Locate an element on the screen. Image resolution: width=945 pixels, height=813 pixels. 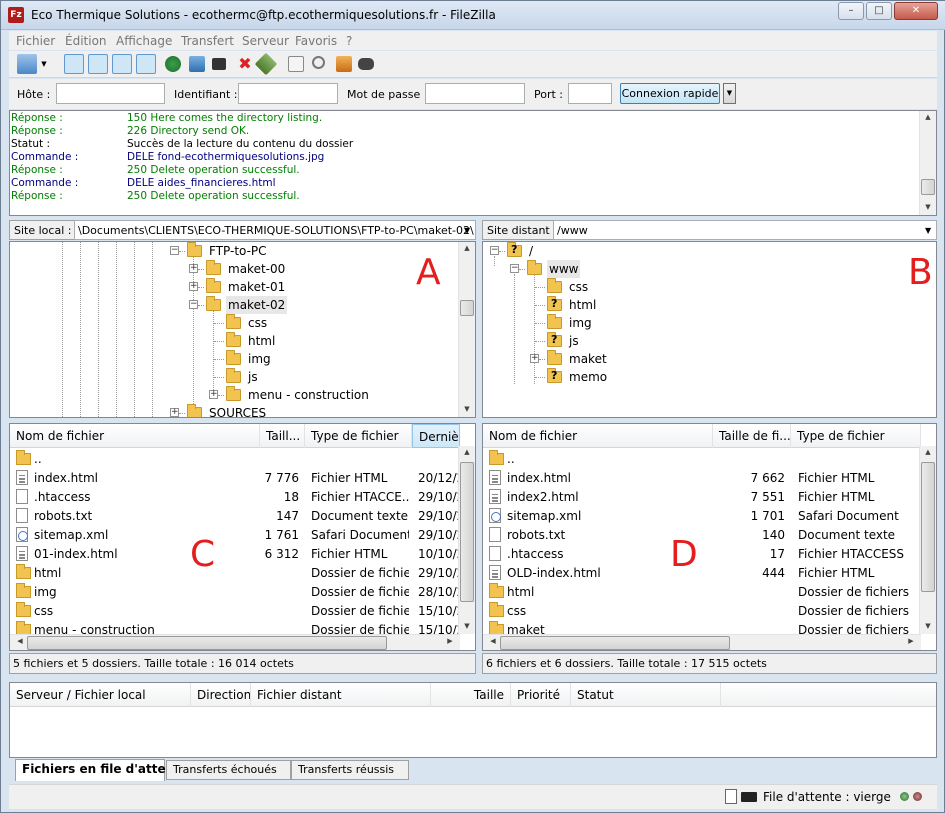
tab-queued-files: Fichiers en file d'attente is located at coordinates (101, 770).